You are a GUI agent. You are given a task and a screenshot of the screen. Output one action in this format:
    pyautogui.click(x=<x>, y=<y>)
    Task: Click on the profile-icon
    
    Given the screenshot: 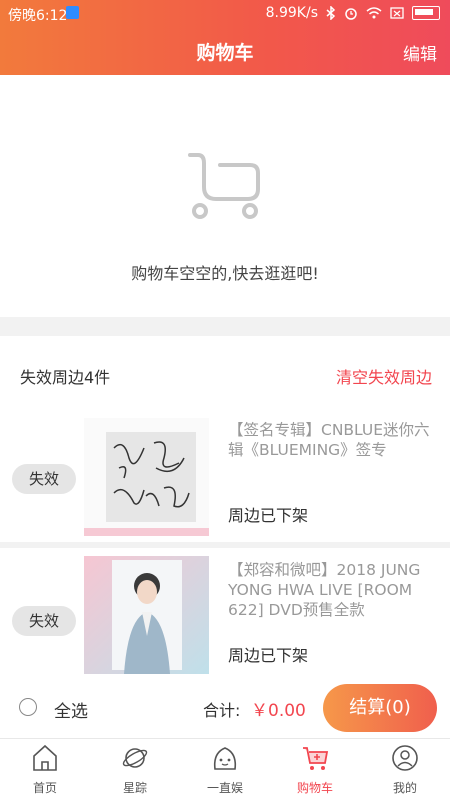 What is the action you would take?
    pyautogui.click(x=405, y=758)
    